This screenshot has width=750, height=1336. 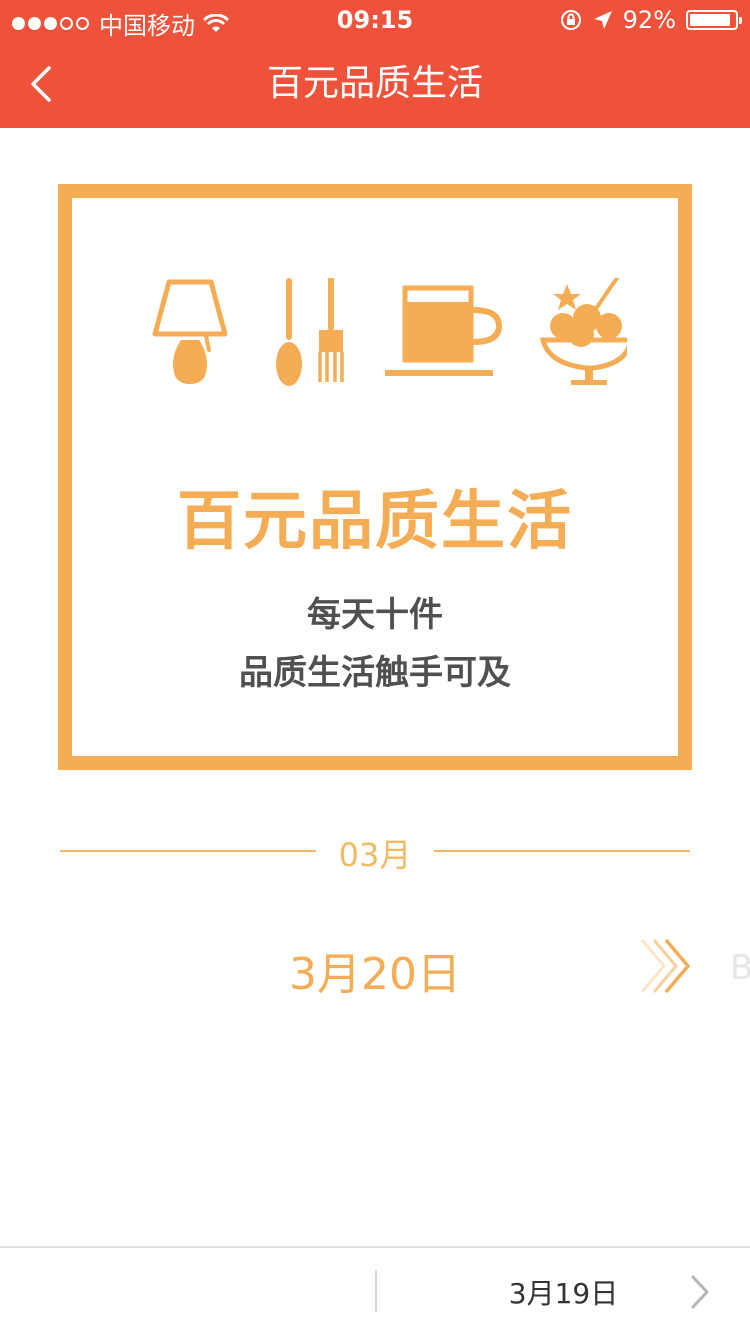 What do you see at coordinates (714, 20) in the screenshot?
I see `battery-icon` at bounding box center [714, 20].